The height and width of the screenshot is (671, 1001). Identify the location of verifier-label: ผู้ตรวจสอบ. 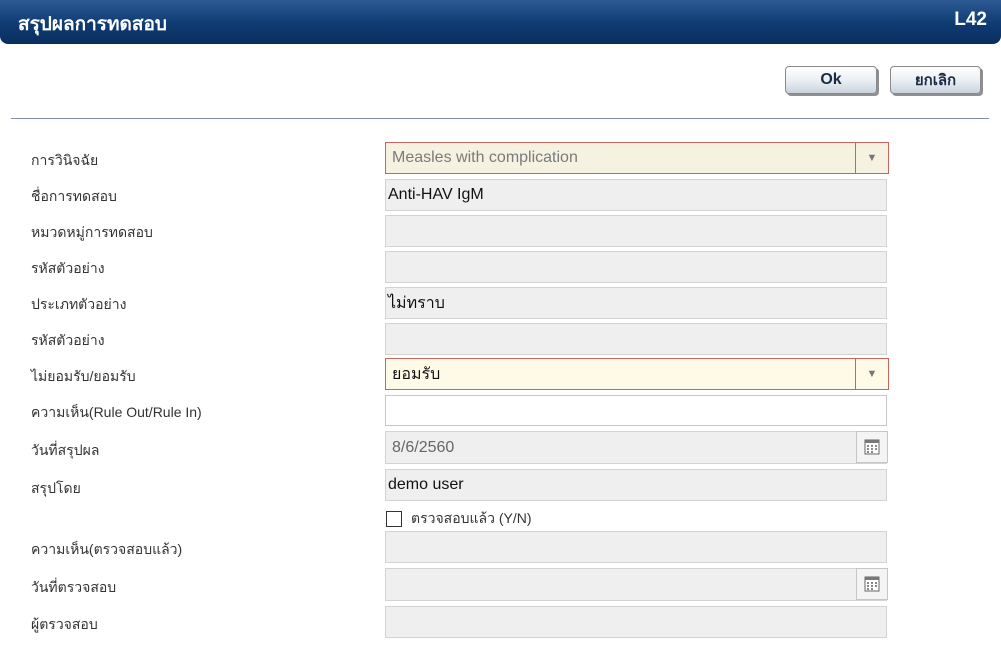
(64, 624).